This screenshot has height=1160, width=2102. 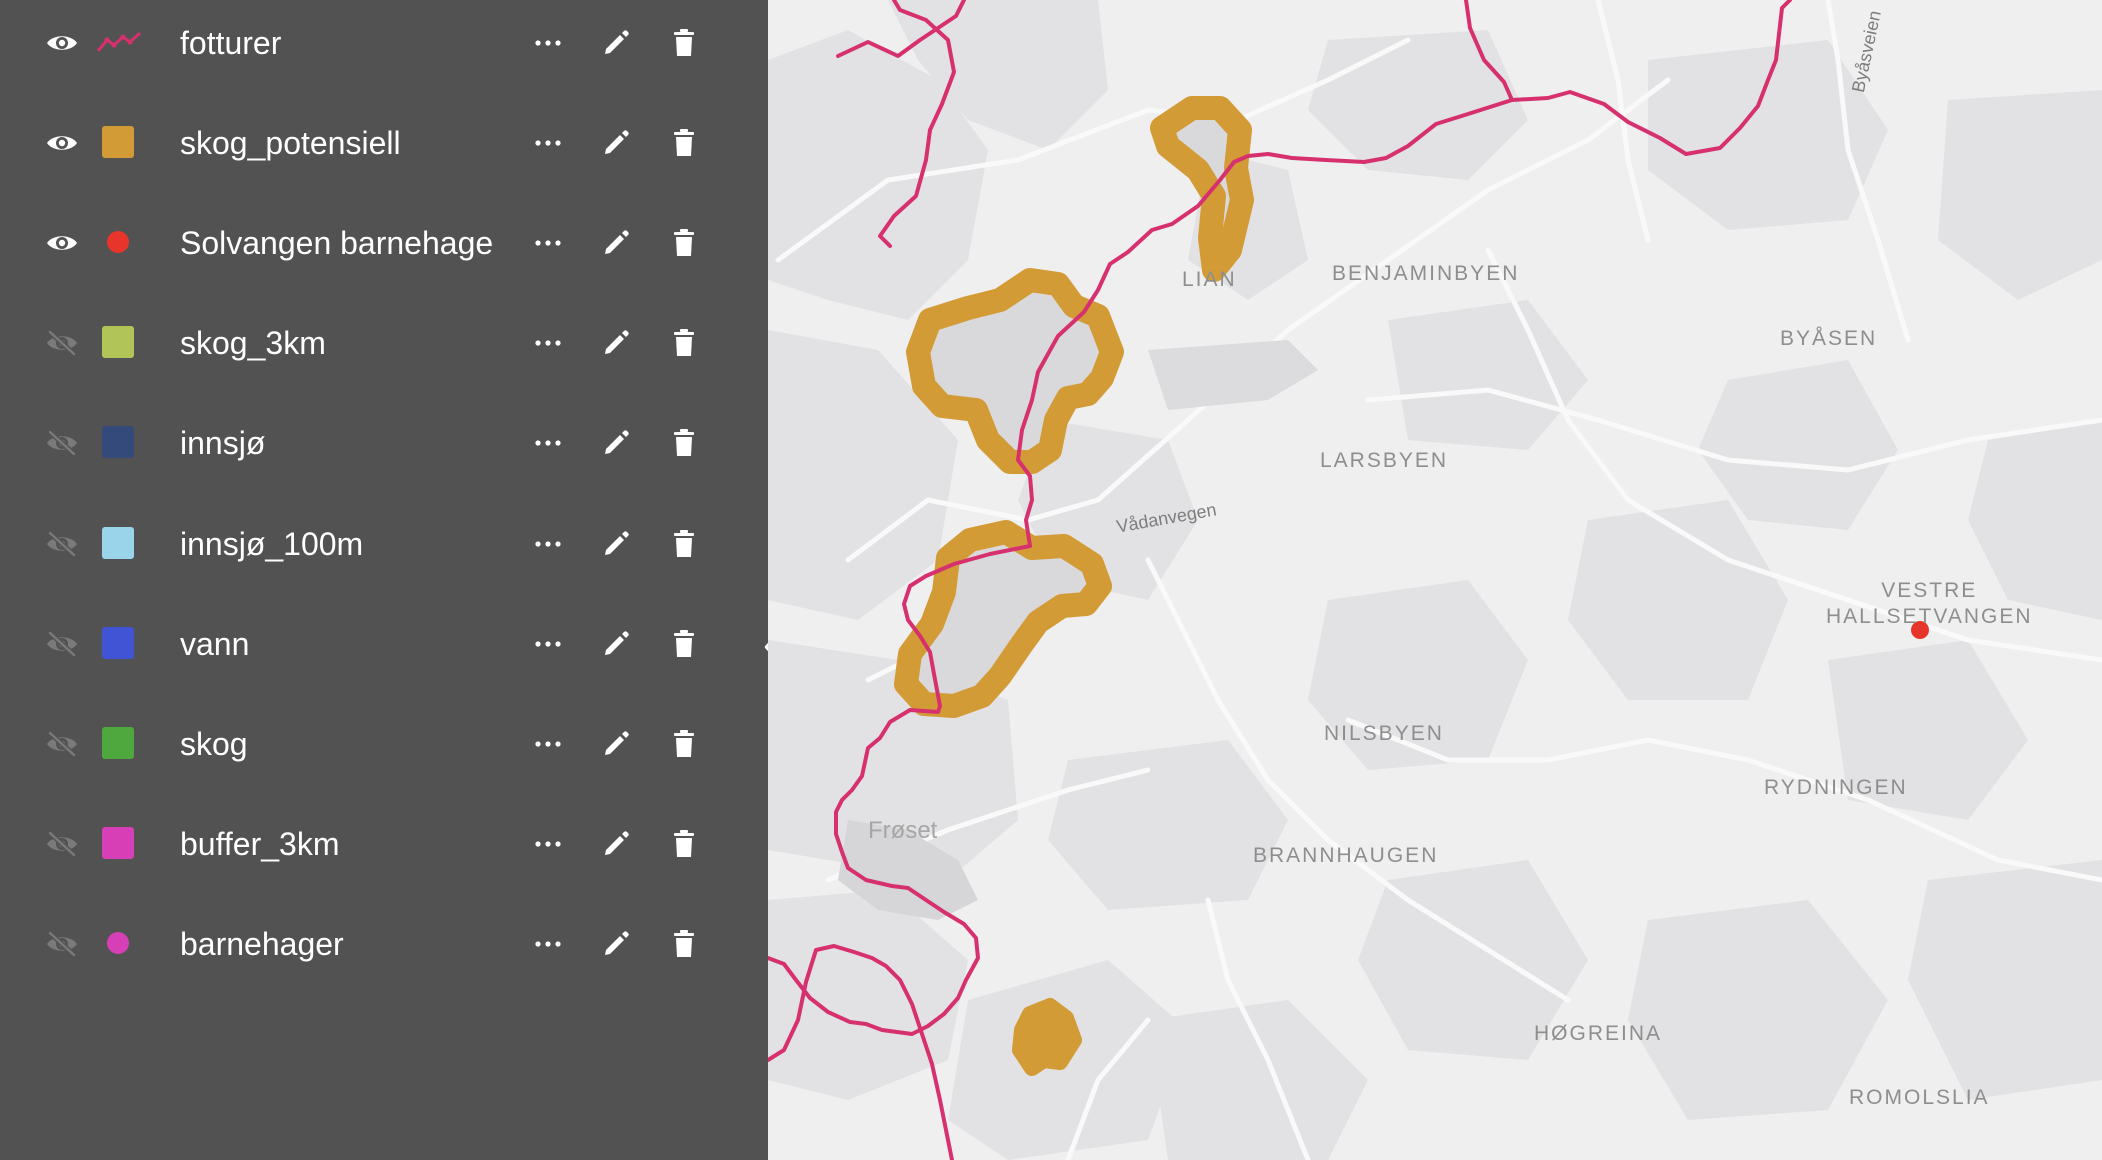 What do you see at coordinates (384, 944) in the screenshot?
I see `layer-row: barnehager` at bounding box center [384, 944].